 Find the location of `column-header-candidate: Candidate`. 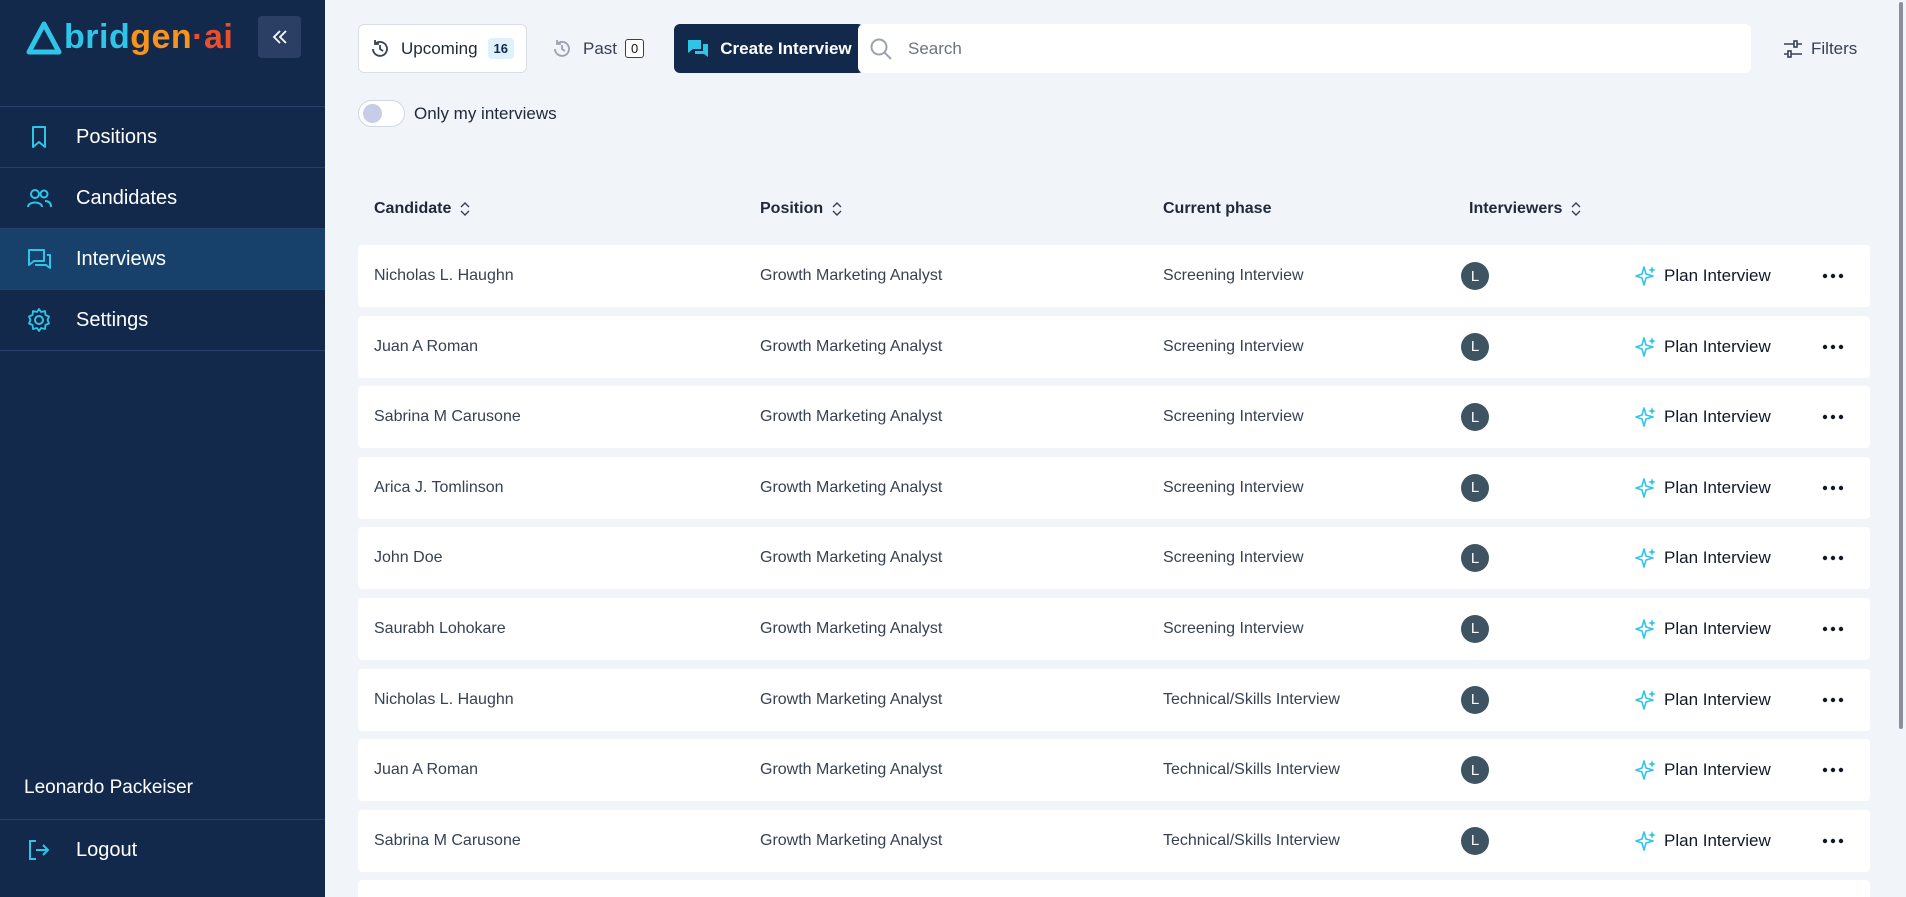

column-header-candidate: Candidate is located at coordinates (422, 209).